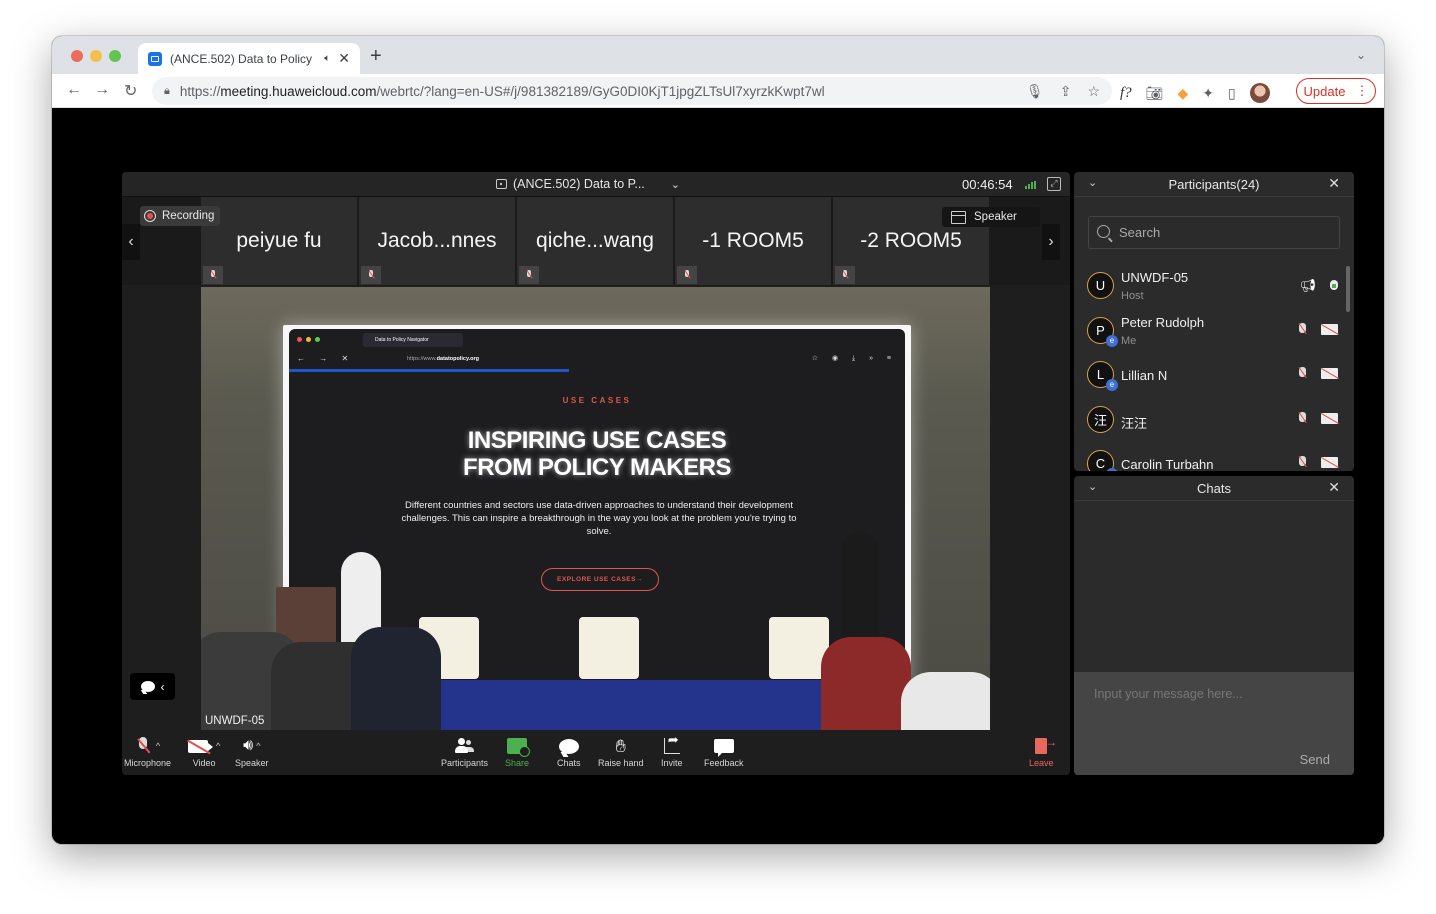 This screenshot has height=914, width=1436. Describe the element at coordinates (1348, 289) in the screenshot. I see `participant-list-scrollbar` at that location.